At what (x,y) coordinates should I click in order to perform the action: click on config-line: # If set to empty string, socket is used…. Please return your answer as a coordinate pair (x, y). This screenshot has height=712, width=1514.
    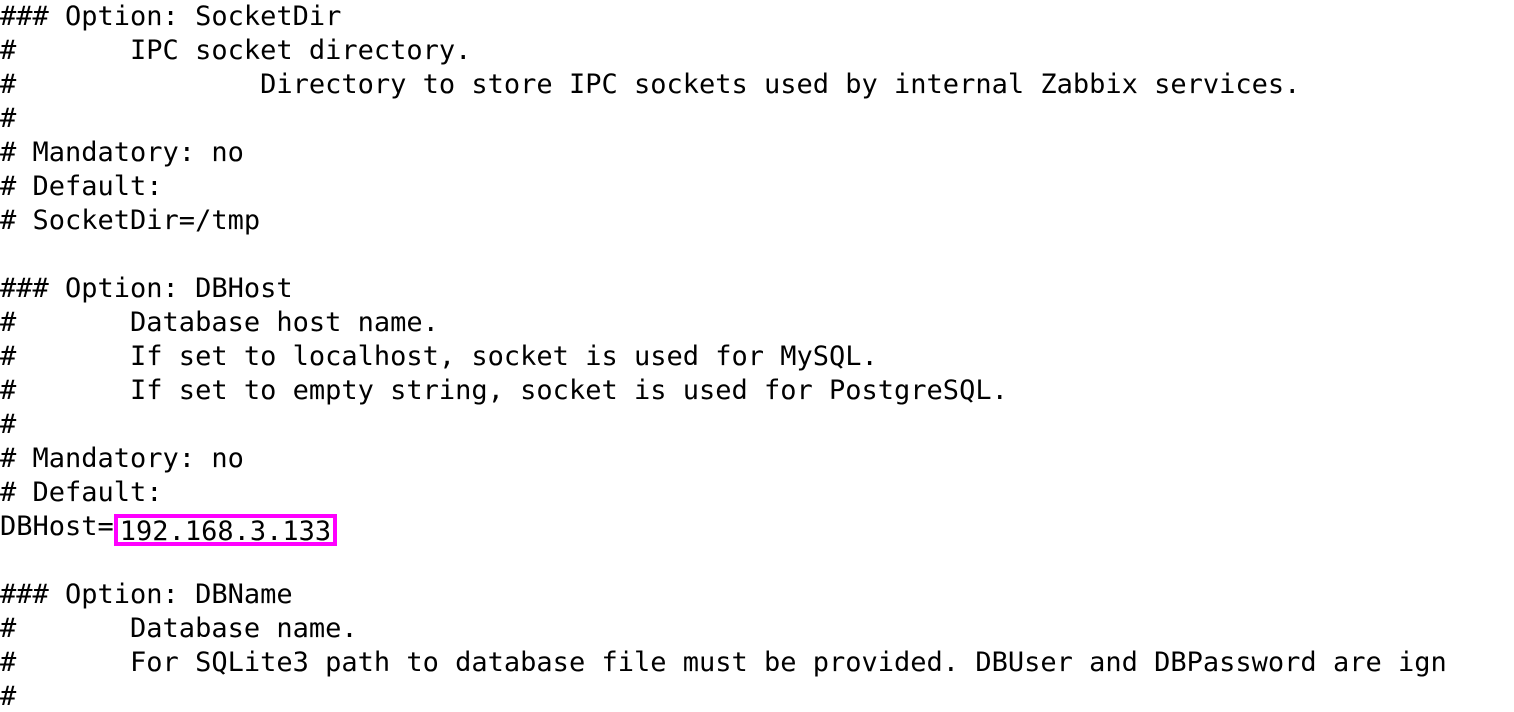
    Looking at the image, I should click on (504, 390).